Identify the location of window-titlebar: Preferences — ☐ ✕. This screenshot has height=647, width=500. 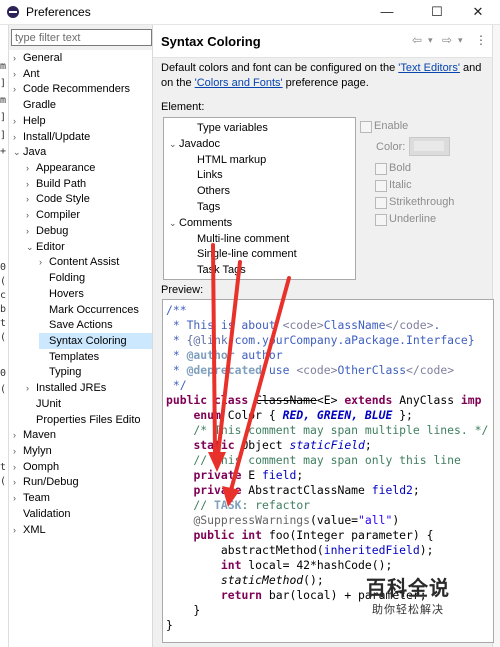
(250, 12).